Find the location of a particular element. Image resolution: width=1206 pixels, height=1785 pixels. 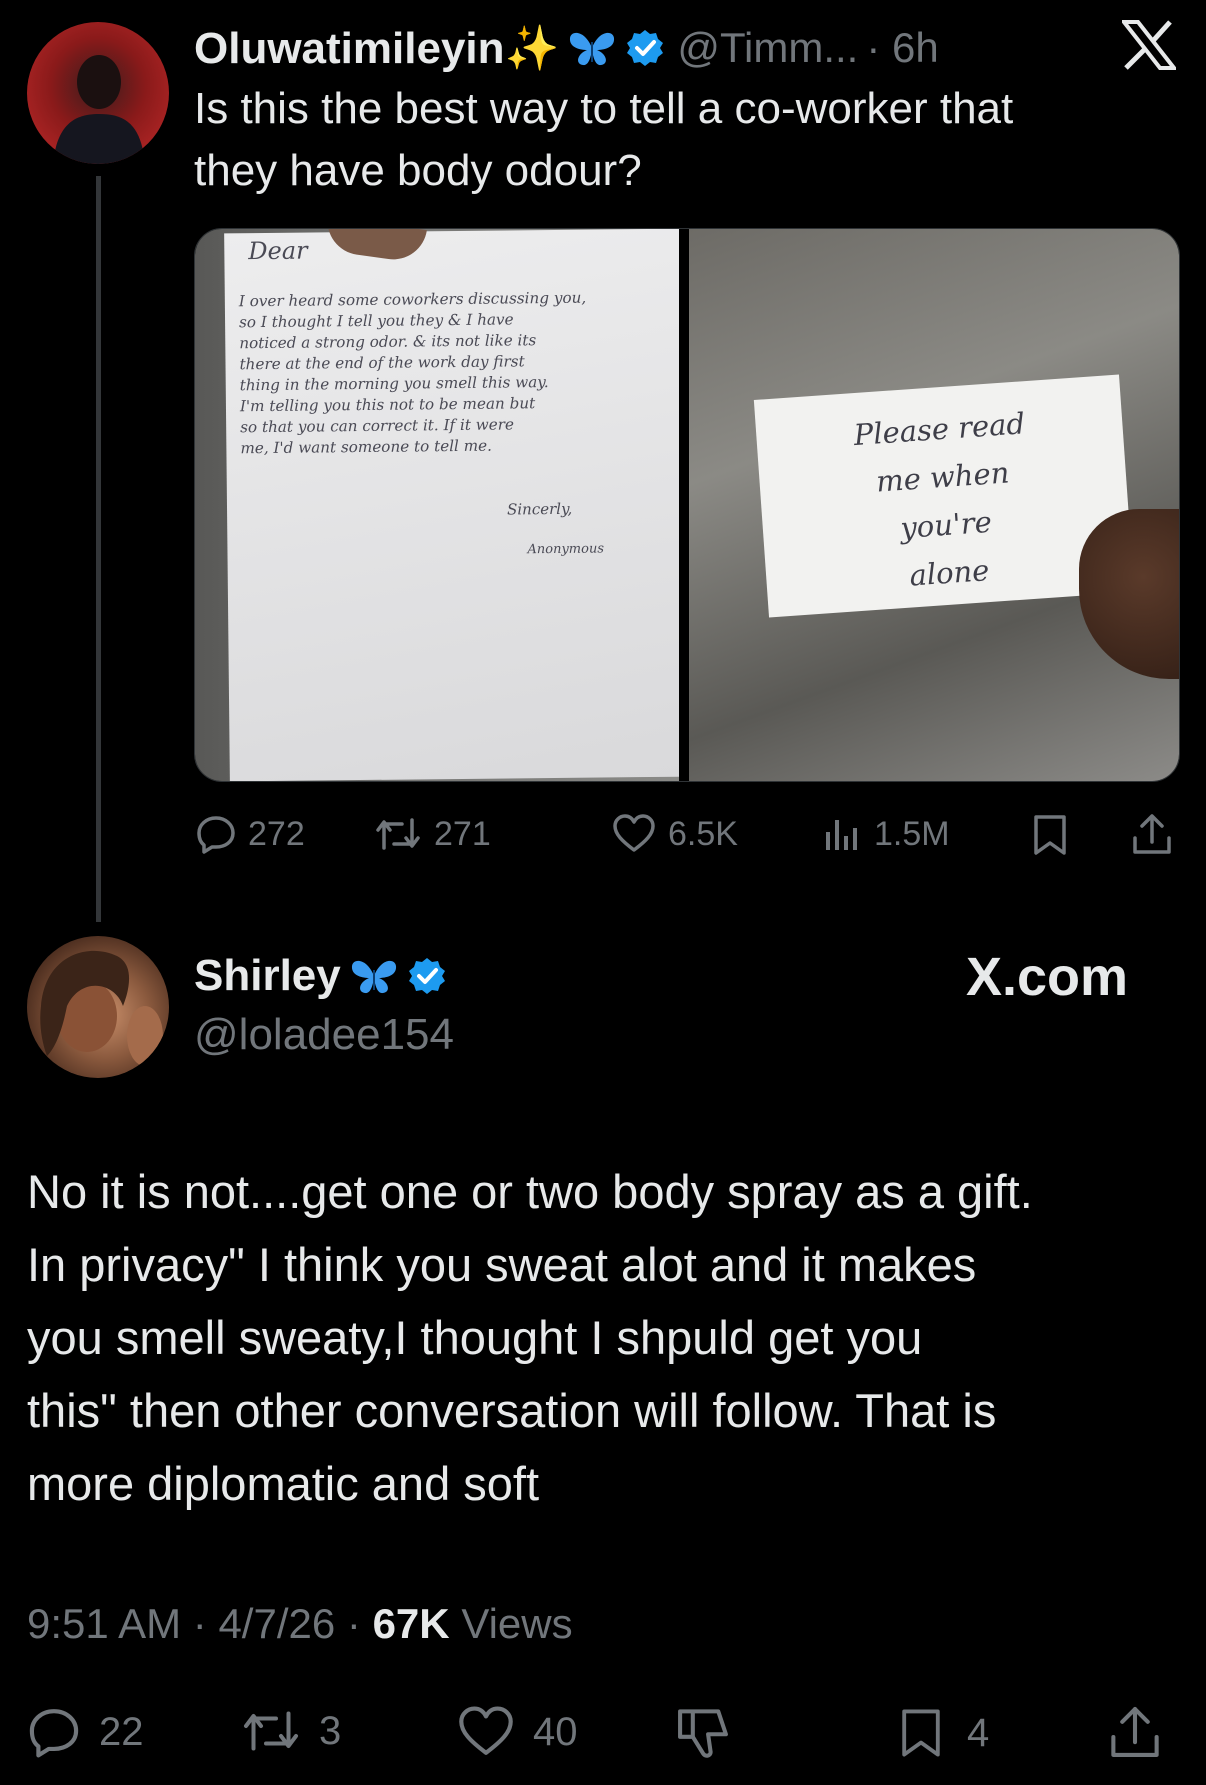

like-button: 40 is located at coordinates (517, 1732).